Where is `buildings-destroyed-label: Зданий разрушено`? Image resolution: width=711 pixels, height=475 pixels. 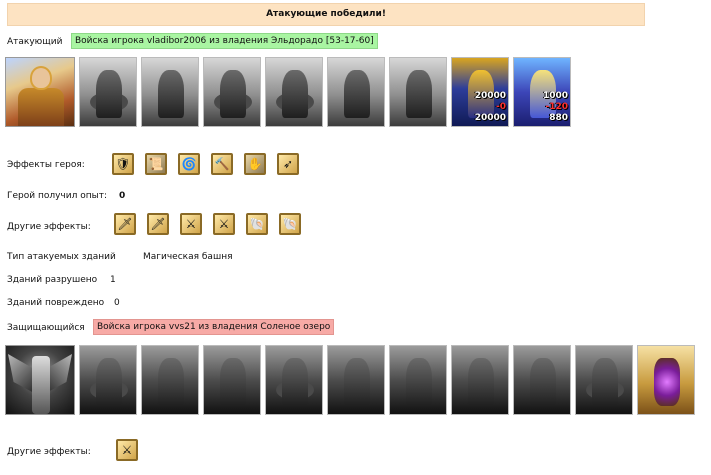
buildings-destroyed-label: Зданий разрушено is located at coordinates (52, 280).